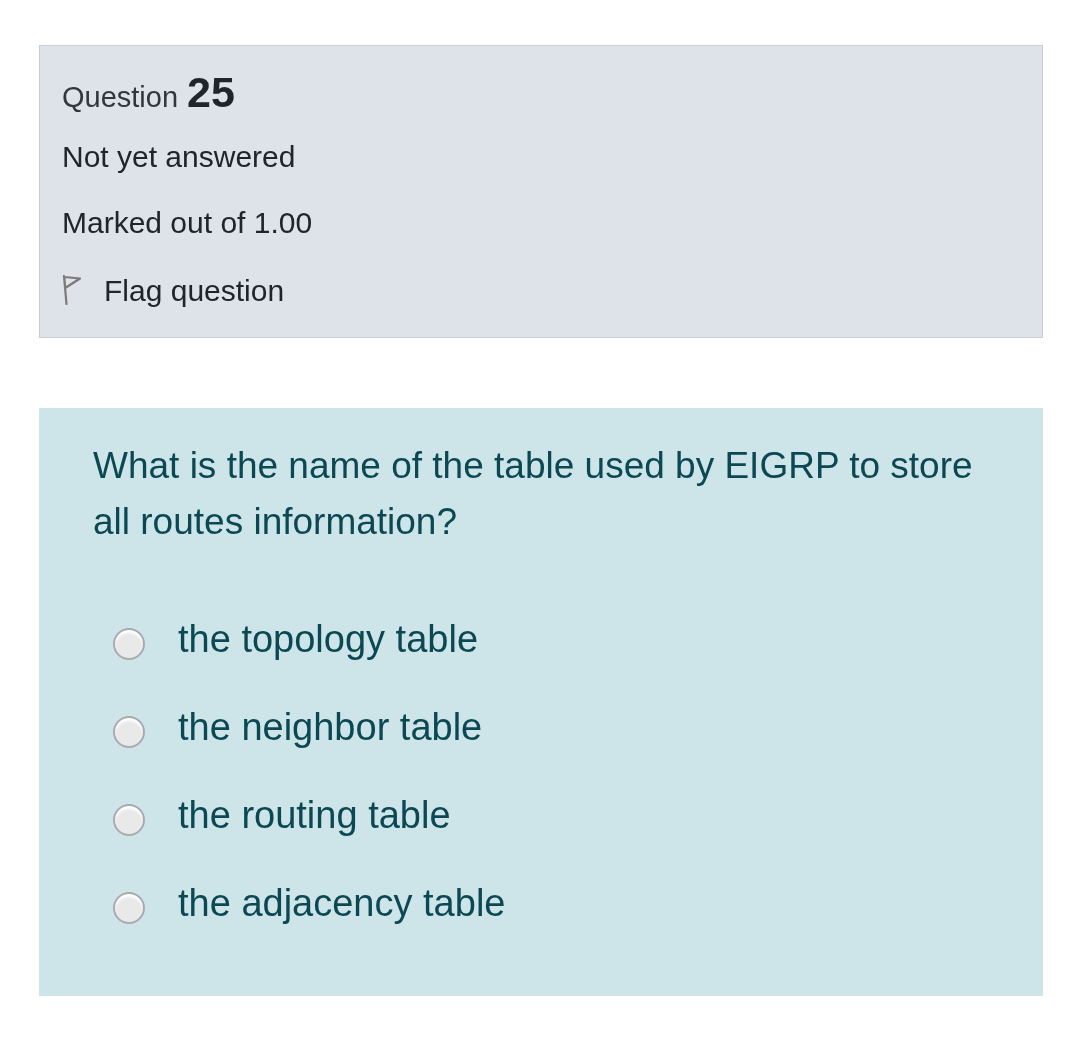 The height and width of the screenshot is (1050, 1069). I want to click on answer-option: the routing table, so click(314, 815).